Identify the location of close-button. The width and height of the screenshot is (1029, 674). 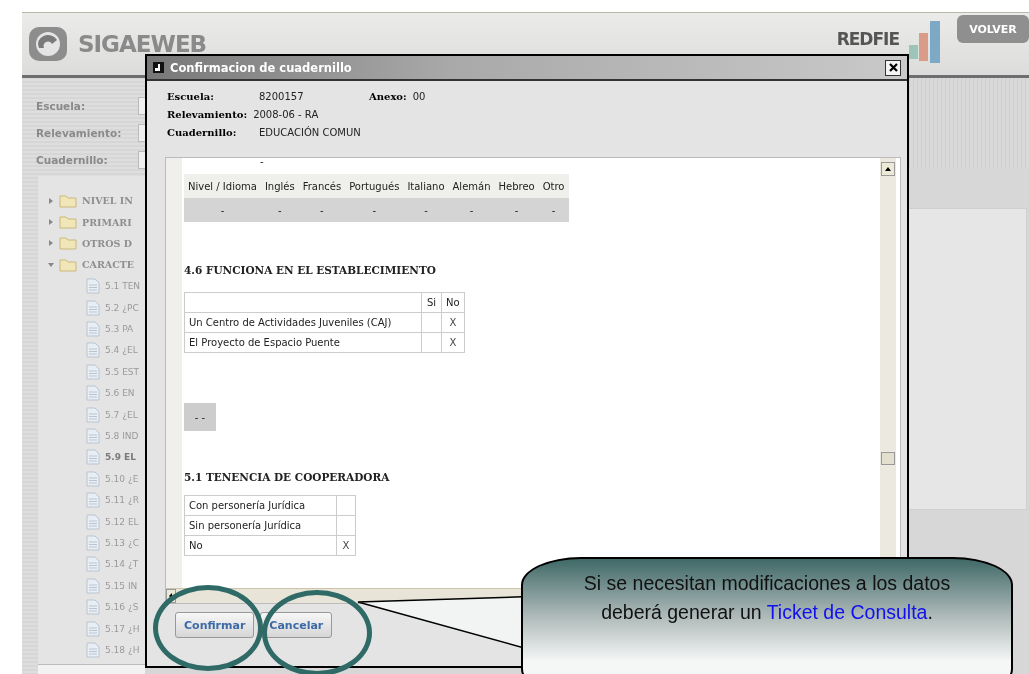
(893, 67).